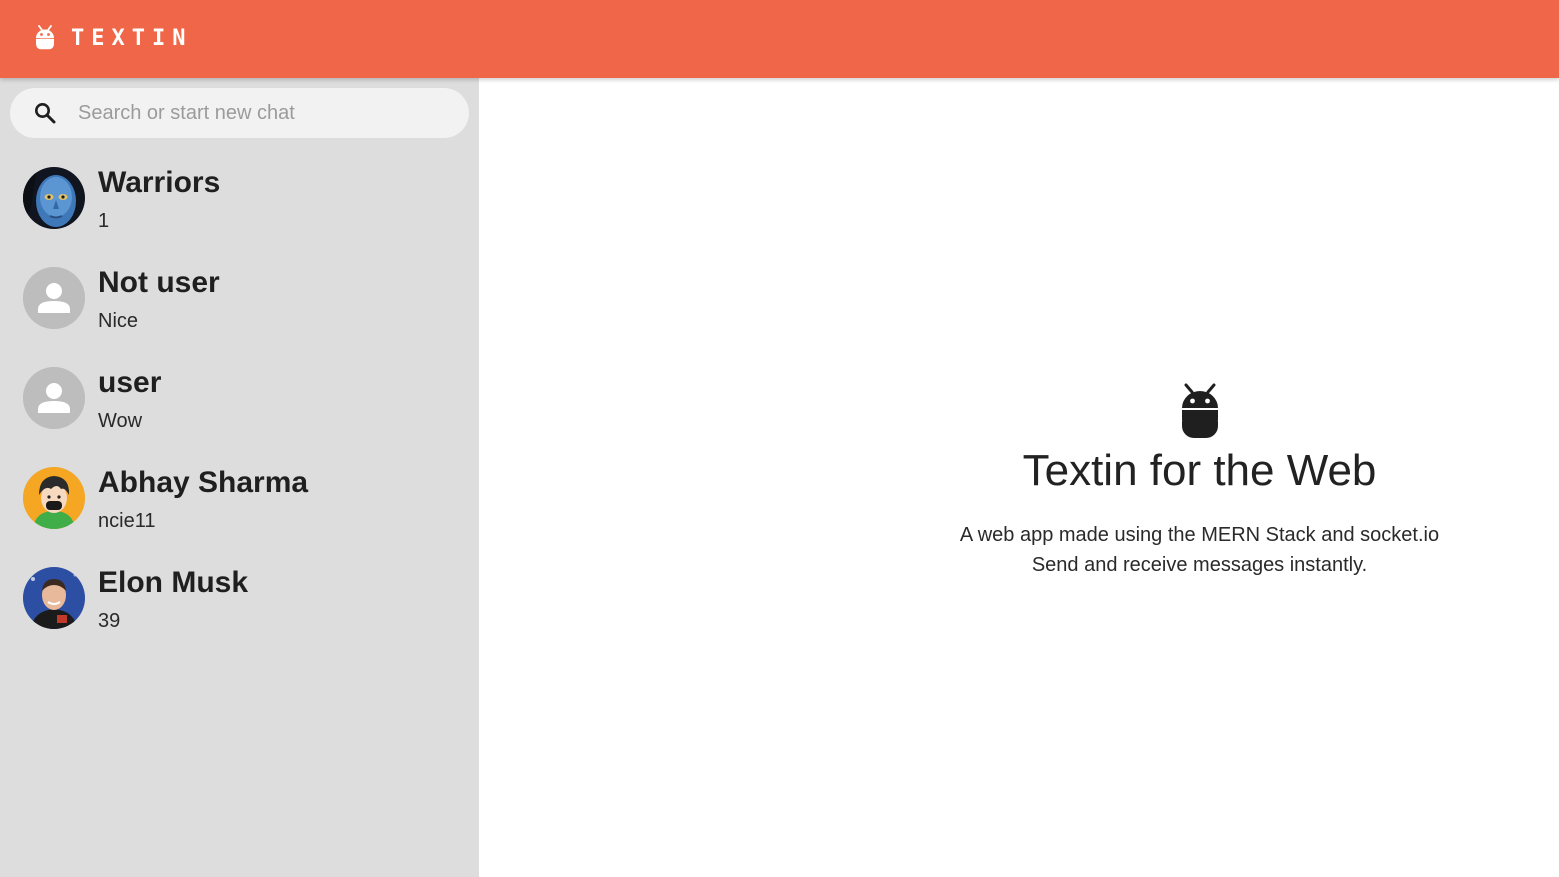 This screenshot has width=1559, height=877. Describe the element at coordinates (127, 521) in the screenshot. I see `chat-last-message: ncie11` at that location.